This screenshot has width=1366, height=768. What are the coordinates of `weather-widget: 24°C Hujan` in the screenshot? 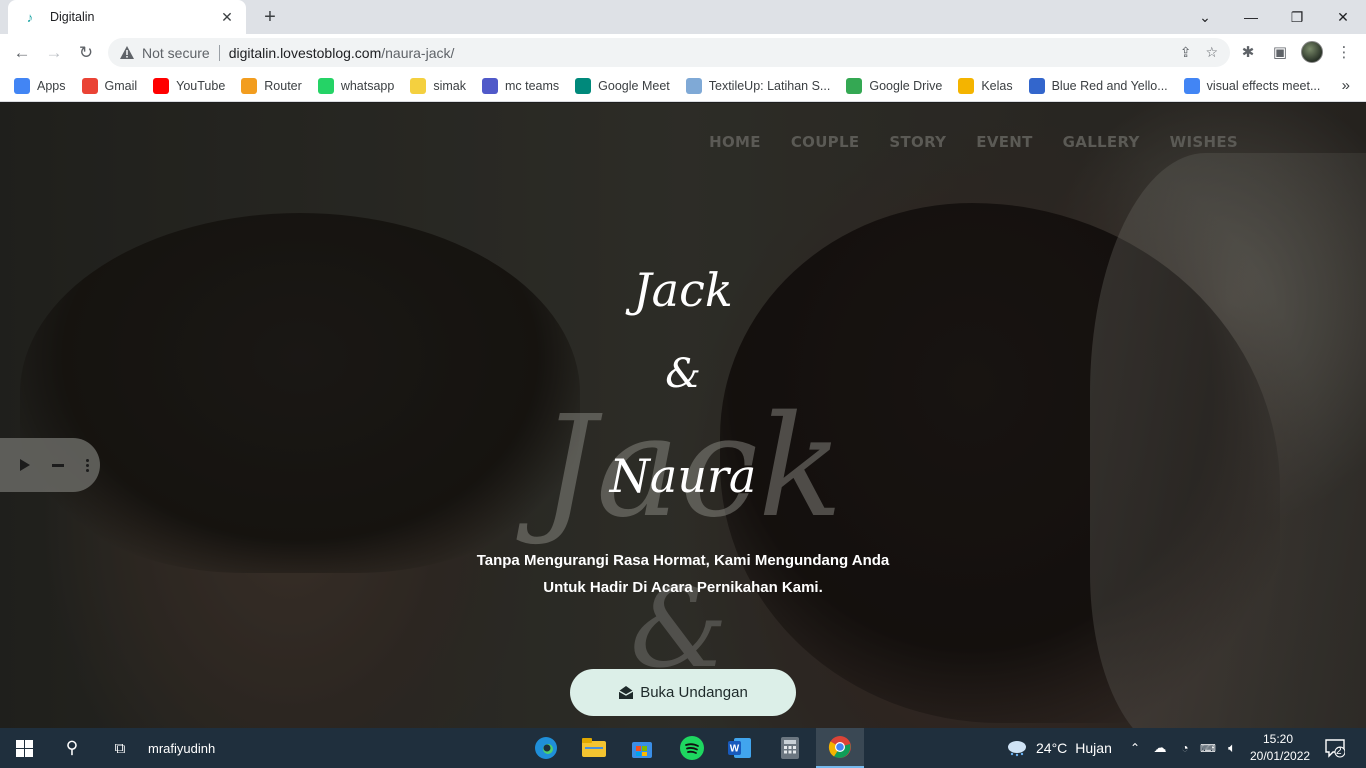 It's located at (1059, 748).